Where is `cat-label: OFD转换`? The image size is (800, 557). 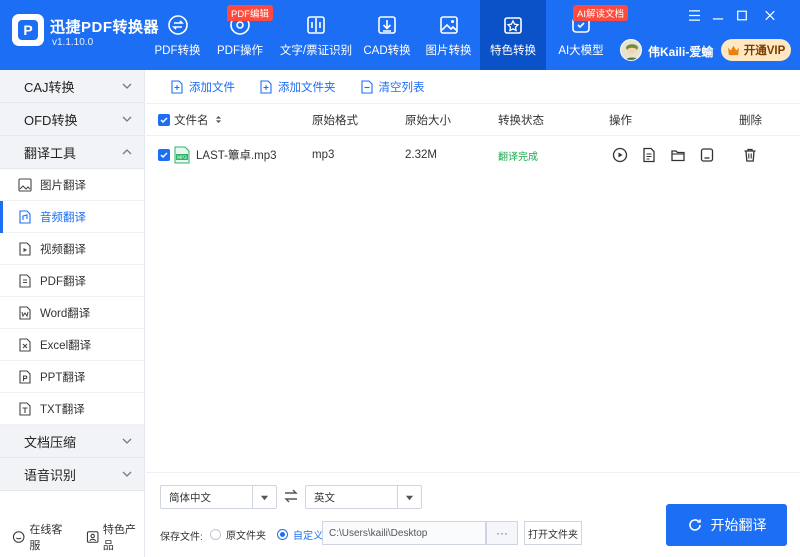
cat-label: OFD转换 is located at coordinates (51, 120).